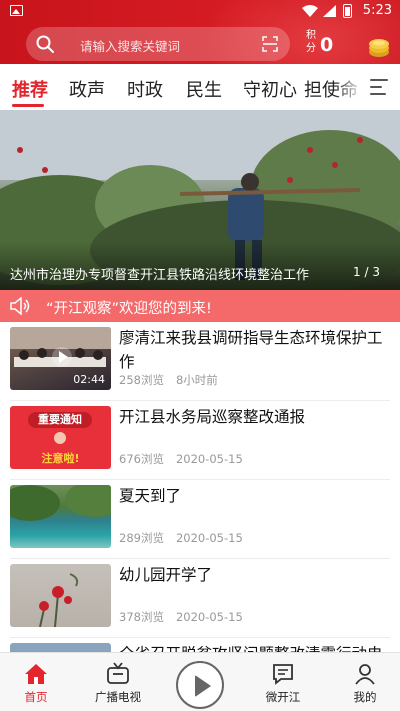 The height and width of the screenshot is (711, 400). Describe the element at coordinates (45, 44) in the screenshot. I see `search-icon` at that location.